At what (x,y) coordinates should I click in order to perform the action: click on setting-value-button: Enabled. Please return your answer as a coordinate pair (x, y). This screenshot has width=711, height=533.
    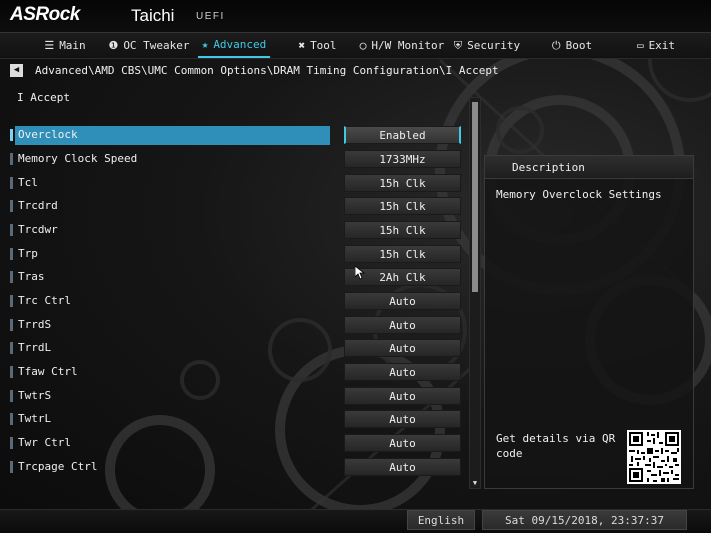
    Looking at the image, I should click on (402, 135).